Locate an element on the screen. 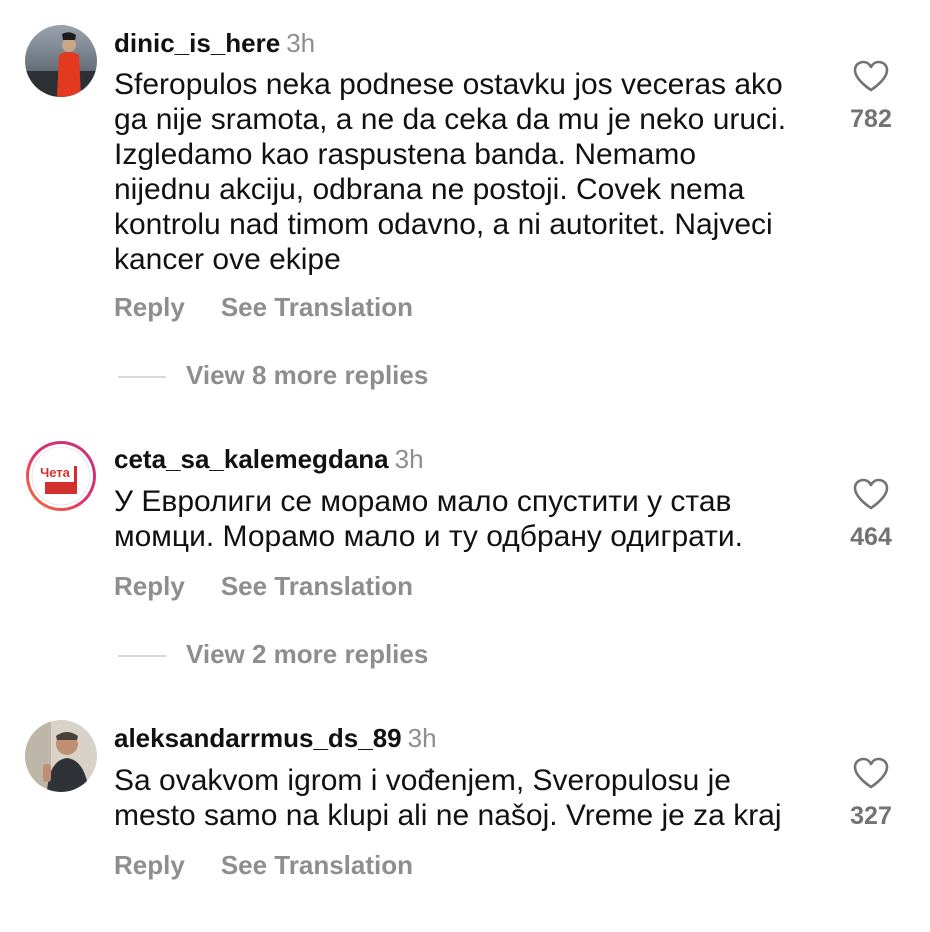 The image size is (930, 932). comment-header: aleksandarrmus_ds_89 3h is located at coordinates (275, 738).